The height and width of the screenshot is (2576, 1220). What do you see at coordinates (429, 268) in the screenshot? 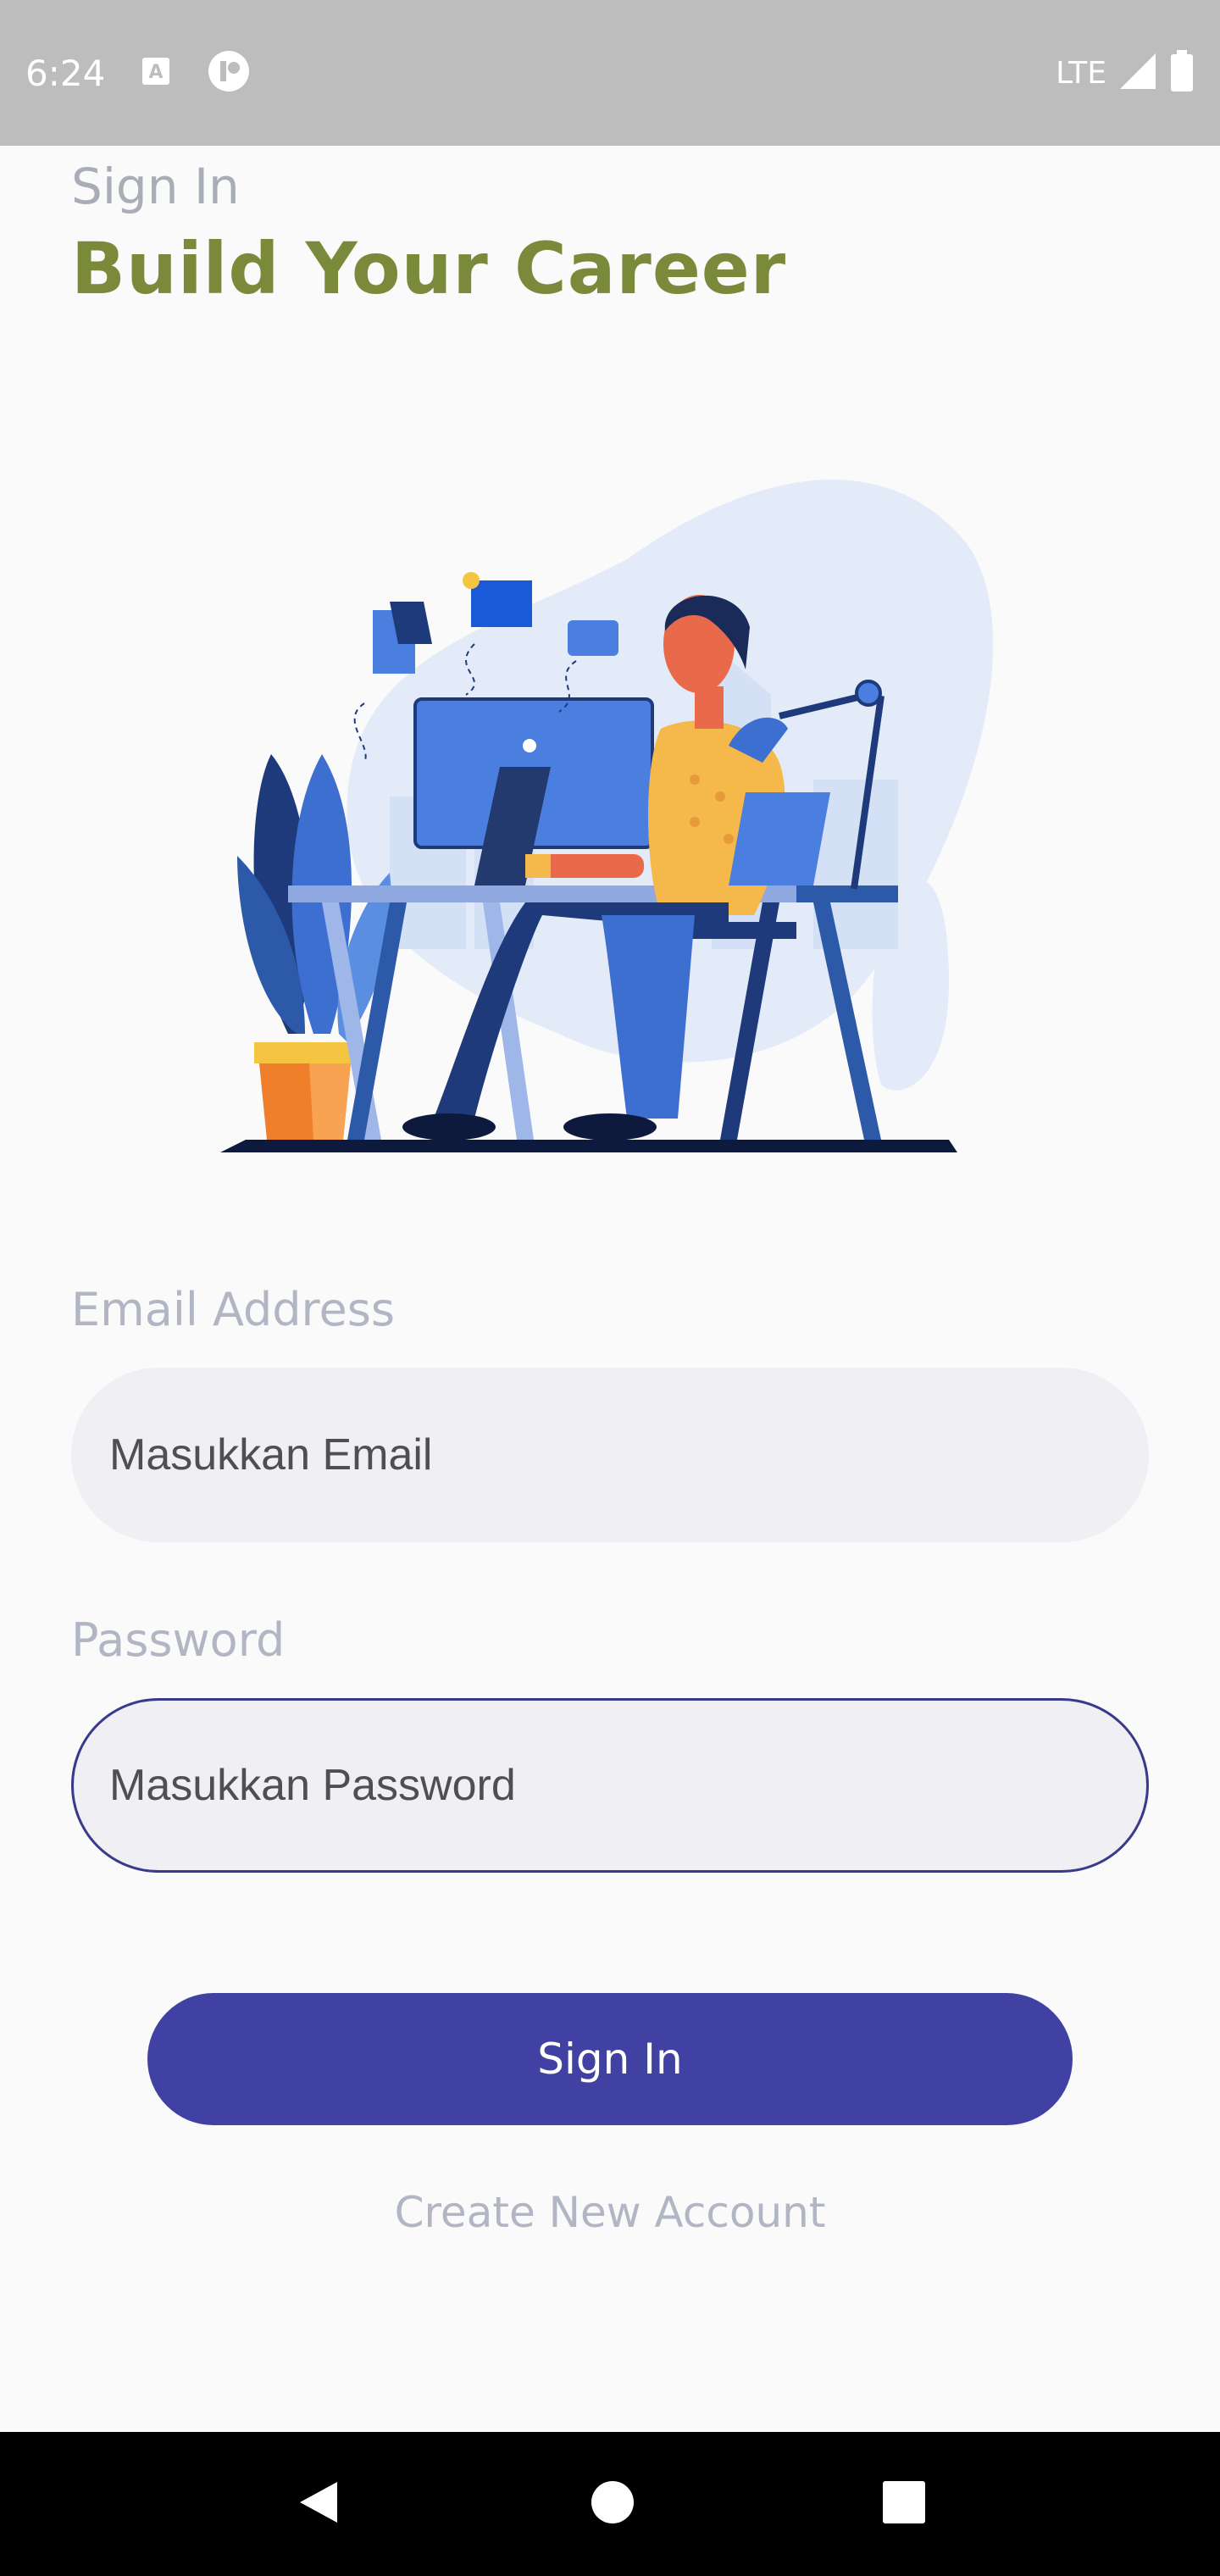
I see `page-title: Build Your Career` at bounding box center [429, 268].